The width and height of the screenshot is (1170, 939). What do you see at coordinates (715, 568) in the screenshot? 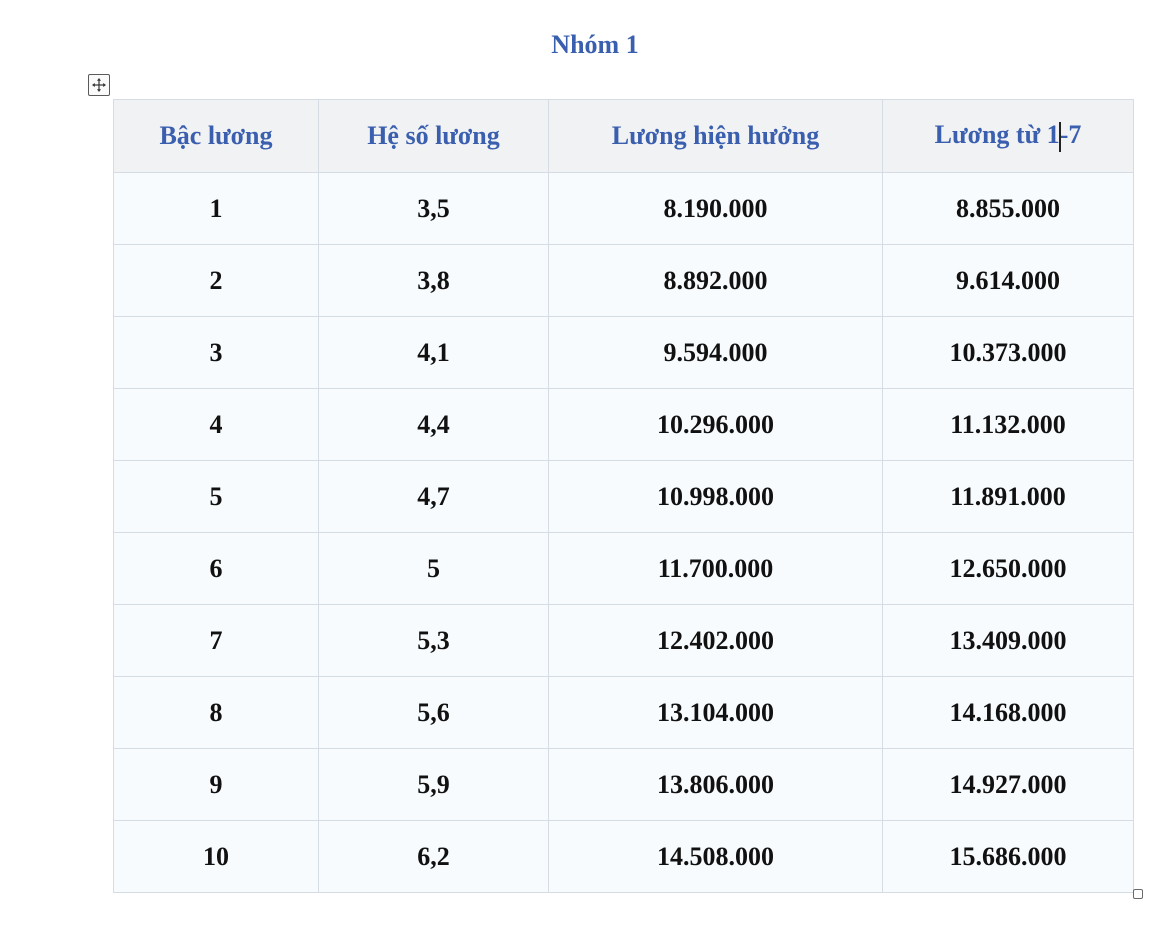
I see `cell-luong-hien-huong: 11.700.000` at bounding box center [715, 568].